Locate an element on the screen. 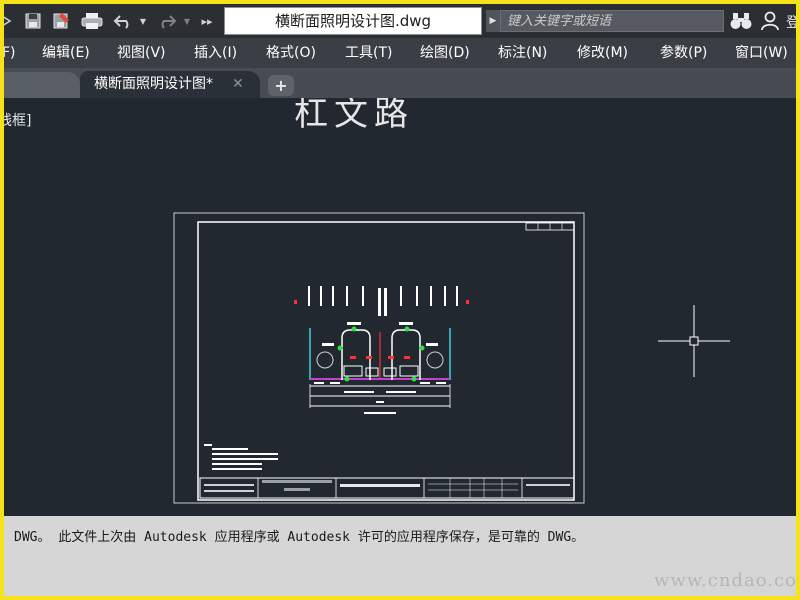 This screenshot has height=600, width=800. menu-tools: 工具(T) is located at coordinates (368, 53).